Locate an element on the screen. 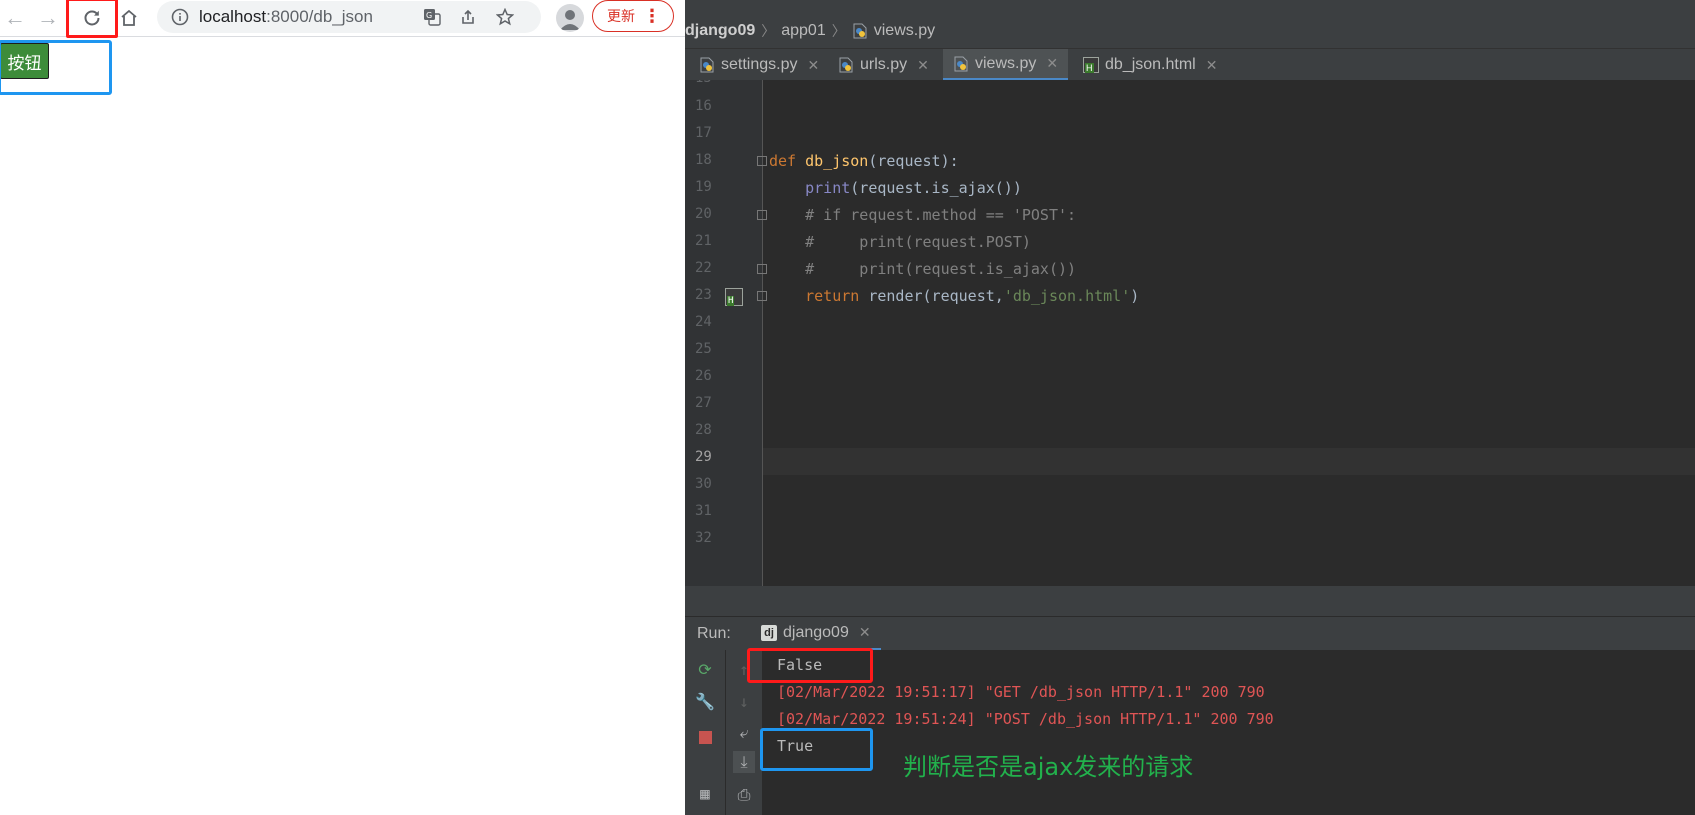 The image size is (1695, 815). line-number: 25 is located at coordinates (703, 349).